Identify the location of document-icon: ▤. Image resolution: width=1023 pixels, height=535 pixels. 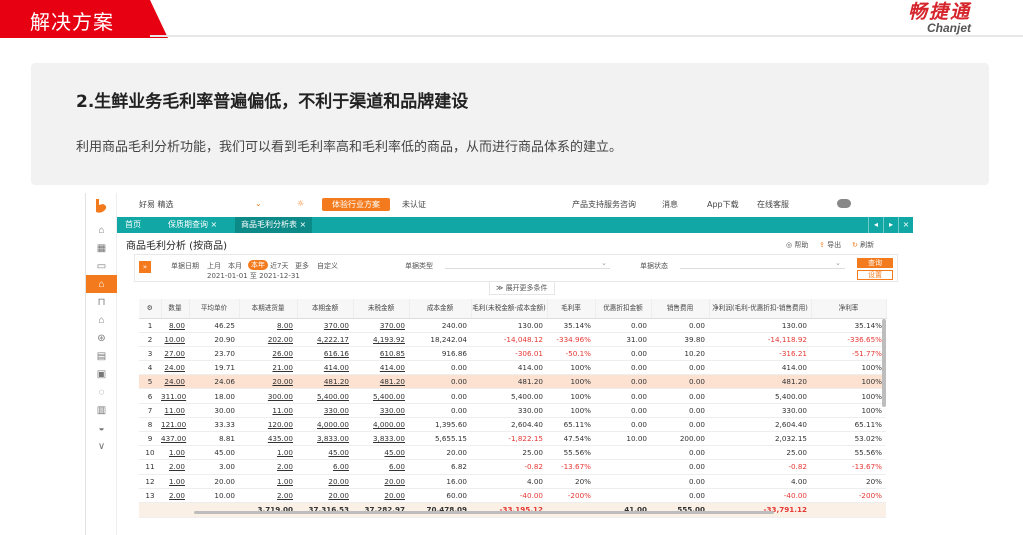
(101, 356).